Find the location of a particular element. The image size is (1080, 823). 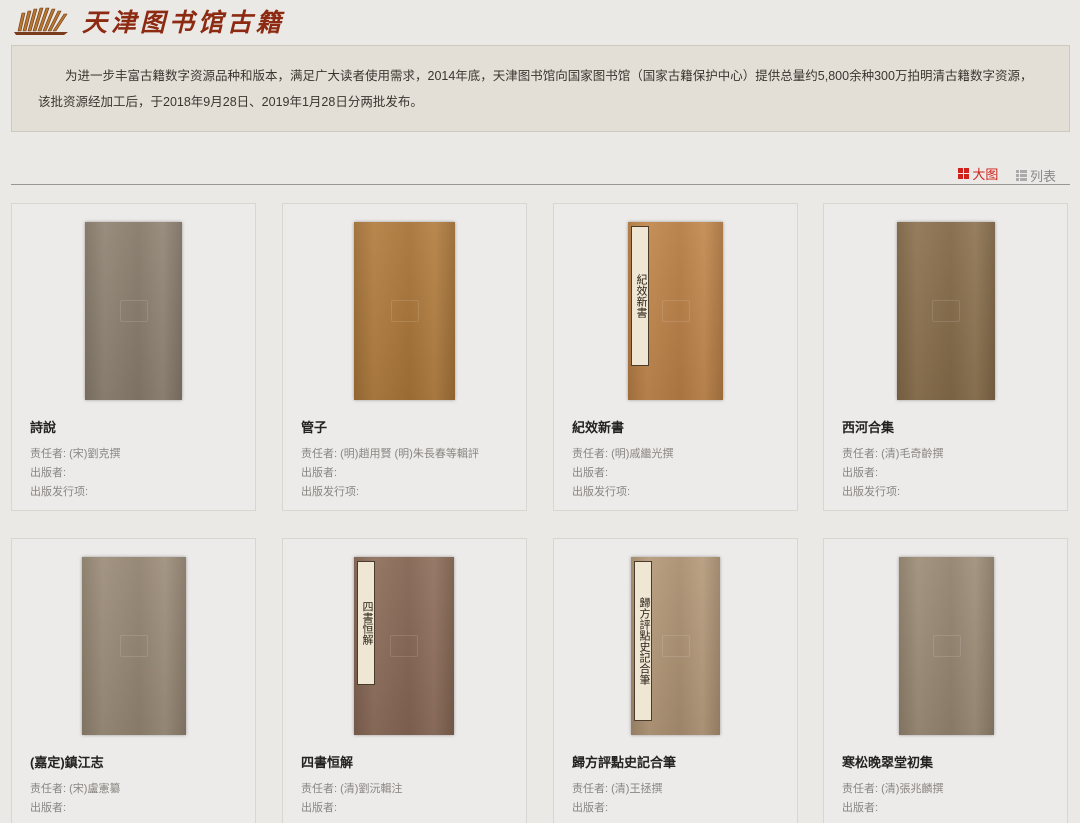

list-view-label: 列表 is located at coordinates (1042, 176).